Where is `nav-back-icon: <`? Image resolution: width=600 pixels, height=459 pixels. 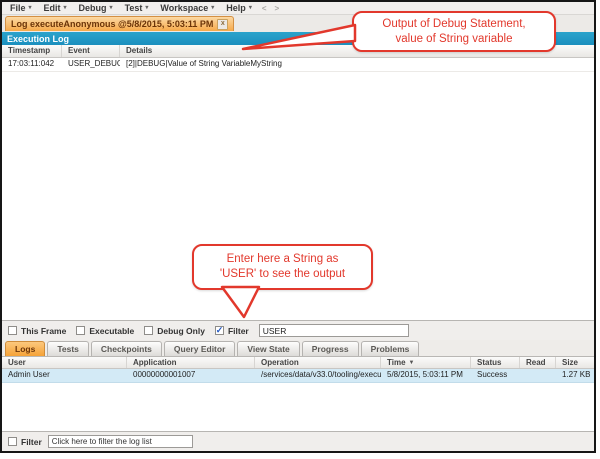
nav-back-icon: < is located at coordinates (264, 8).